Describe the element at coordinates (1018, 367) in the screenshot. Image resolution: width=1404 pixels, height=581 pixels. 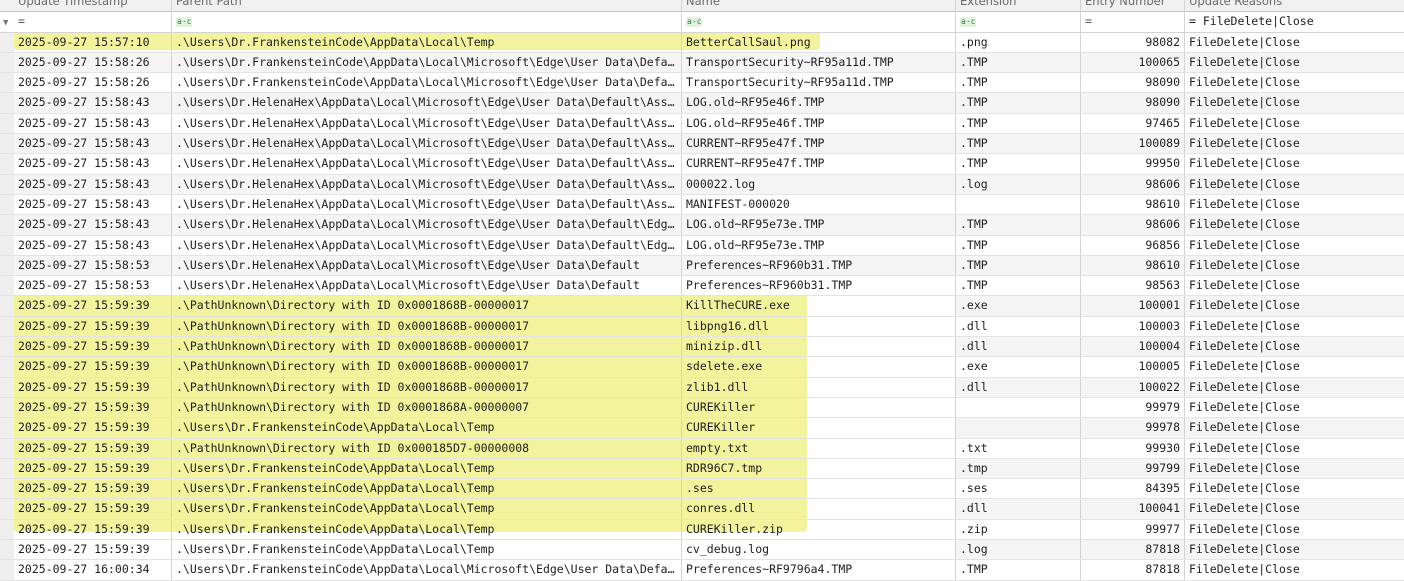
I see `cell-extension: .exe` at that location.